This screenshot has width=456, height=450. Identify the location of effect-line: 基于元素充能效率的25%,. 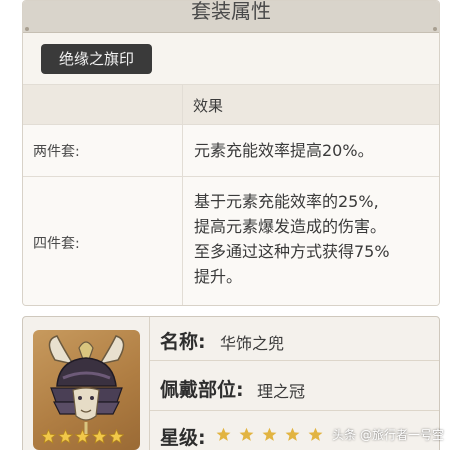
(286, 201).